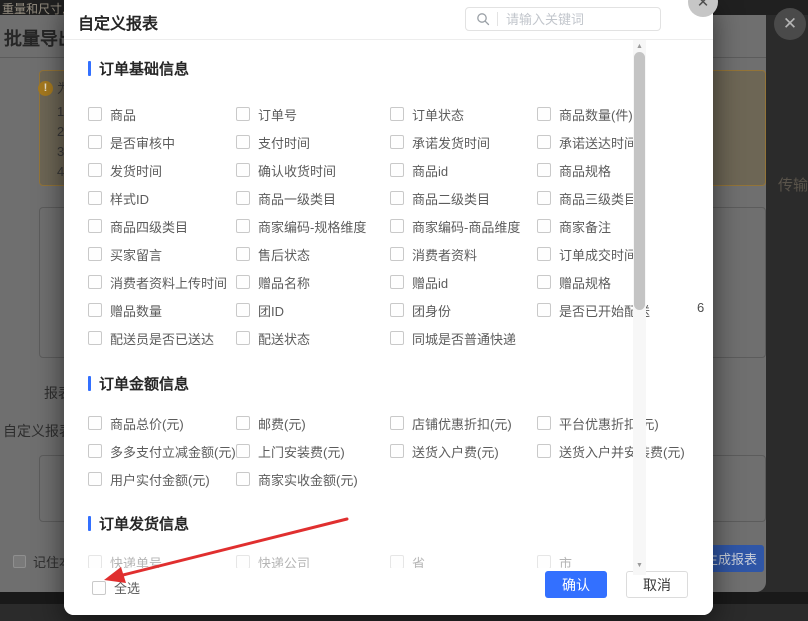 The height and width of the screenshot is (621, 808). Describe the element at coordinates (617, 451) in the screenshot. I see `checkbox-item: 送货入户并安装费(元)` at that location.